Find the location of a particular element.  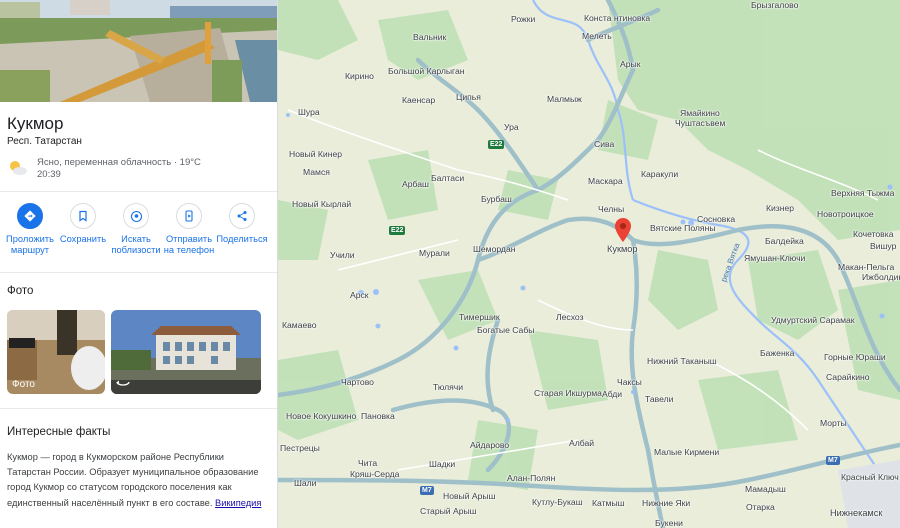

share-button: Поделиться is located at coordinates (242, 237).